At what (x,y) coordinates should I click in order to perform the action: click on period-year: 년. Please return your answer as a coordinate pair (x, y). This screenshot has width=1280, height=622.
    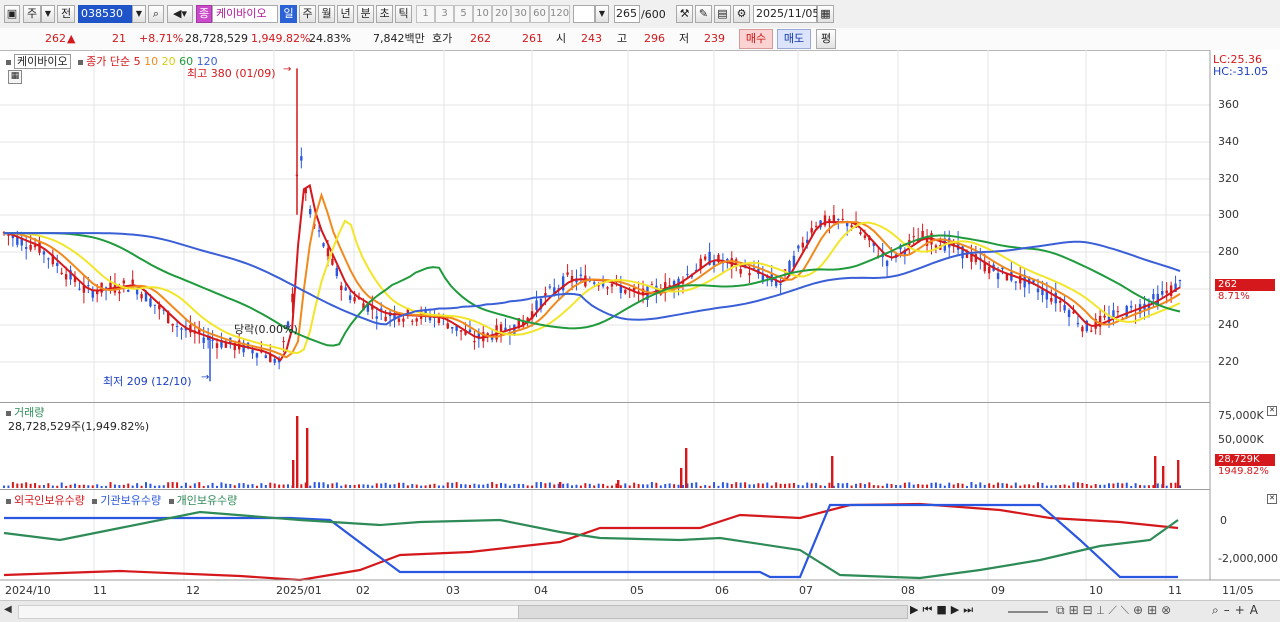
    Looking at the image, I should click on (345, 14).